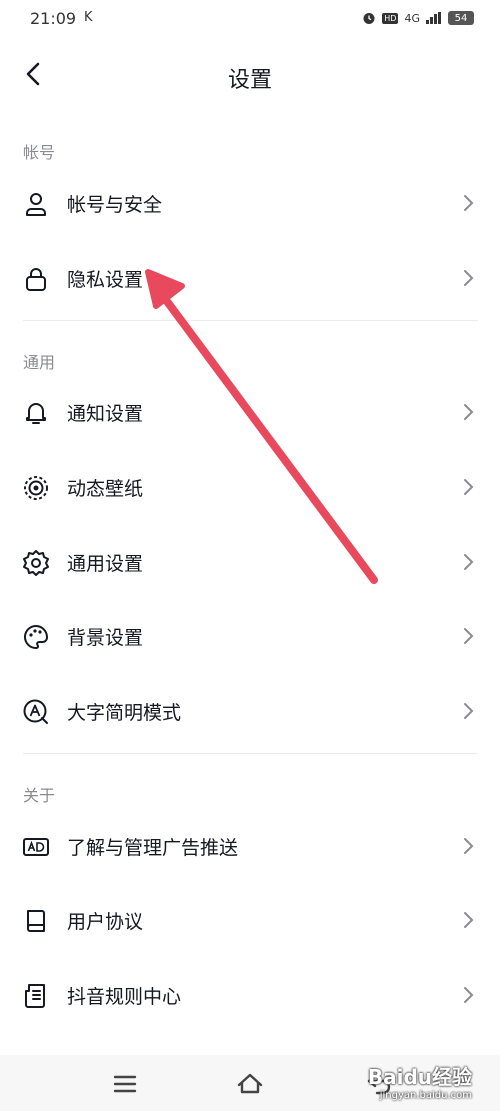 This screenshot has height=1111, width=500. I want to click on large-font-icon, so click(35, 711).